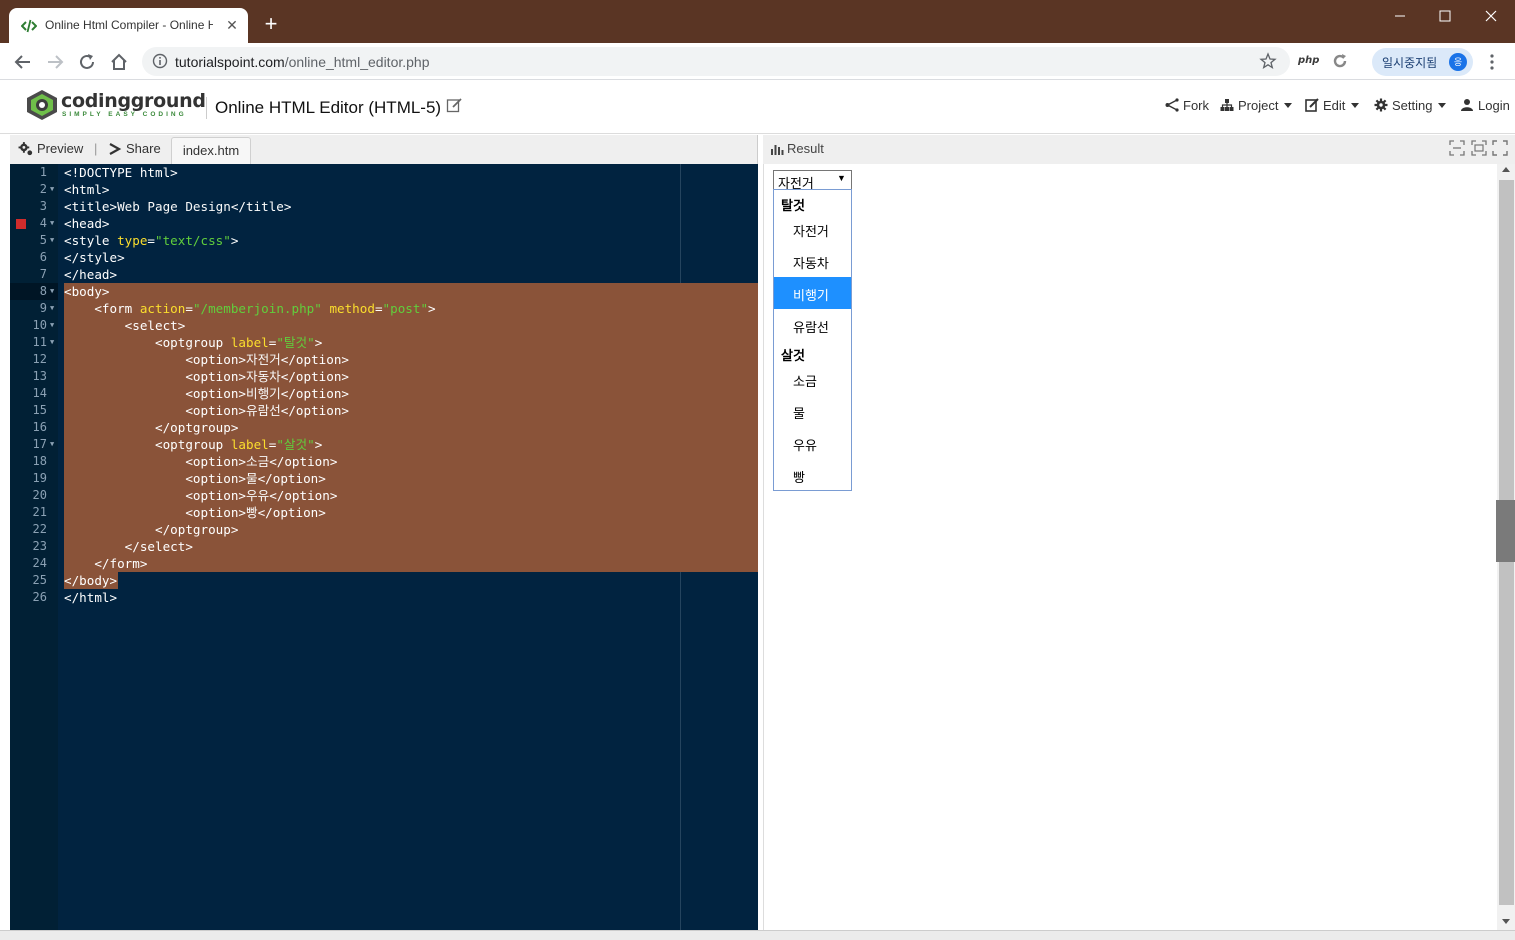 This screenshot has width=1515, height=940. I want to click on line-number: 19, so click(39, 478).